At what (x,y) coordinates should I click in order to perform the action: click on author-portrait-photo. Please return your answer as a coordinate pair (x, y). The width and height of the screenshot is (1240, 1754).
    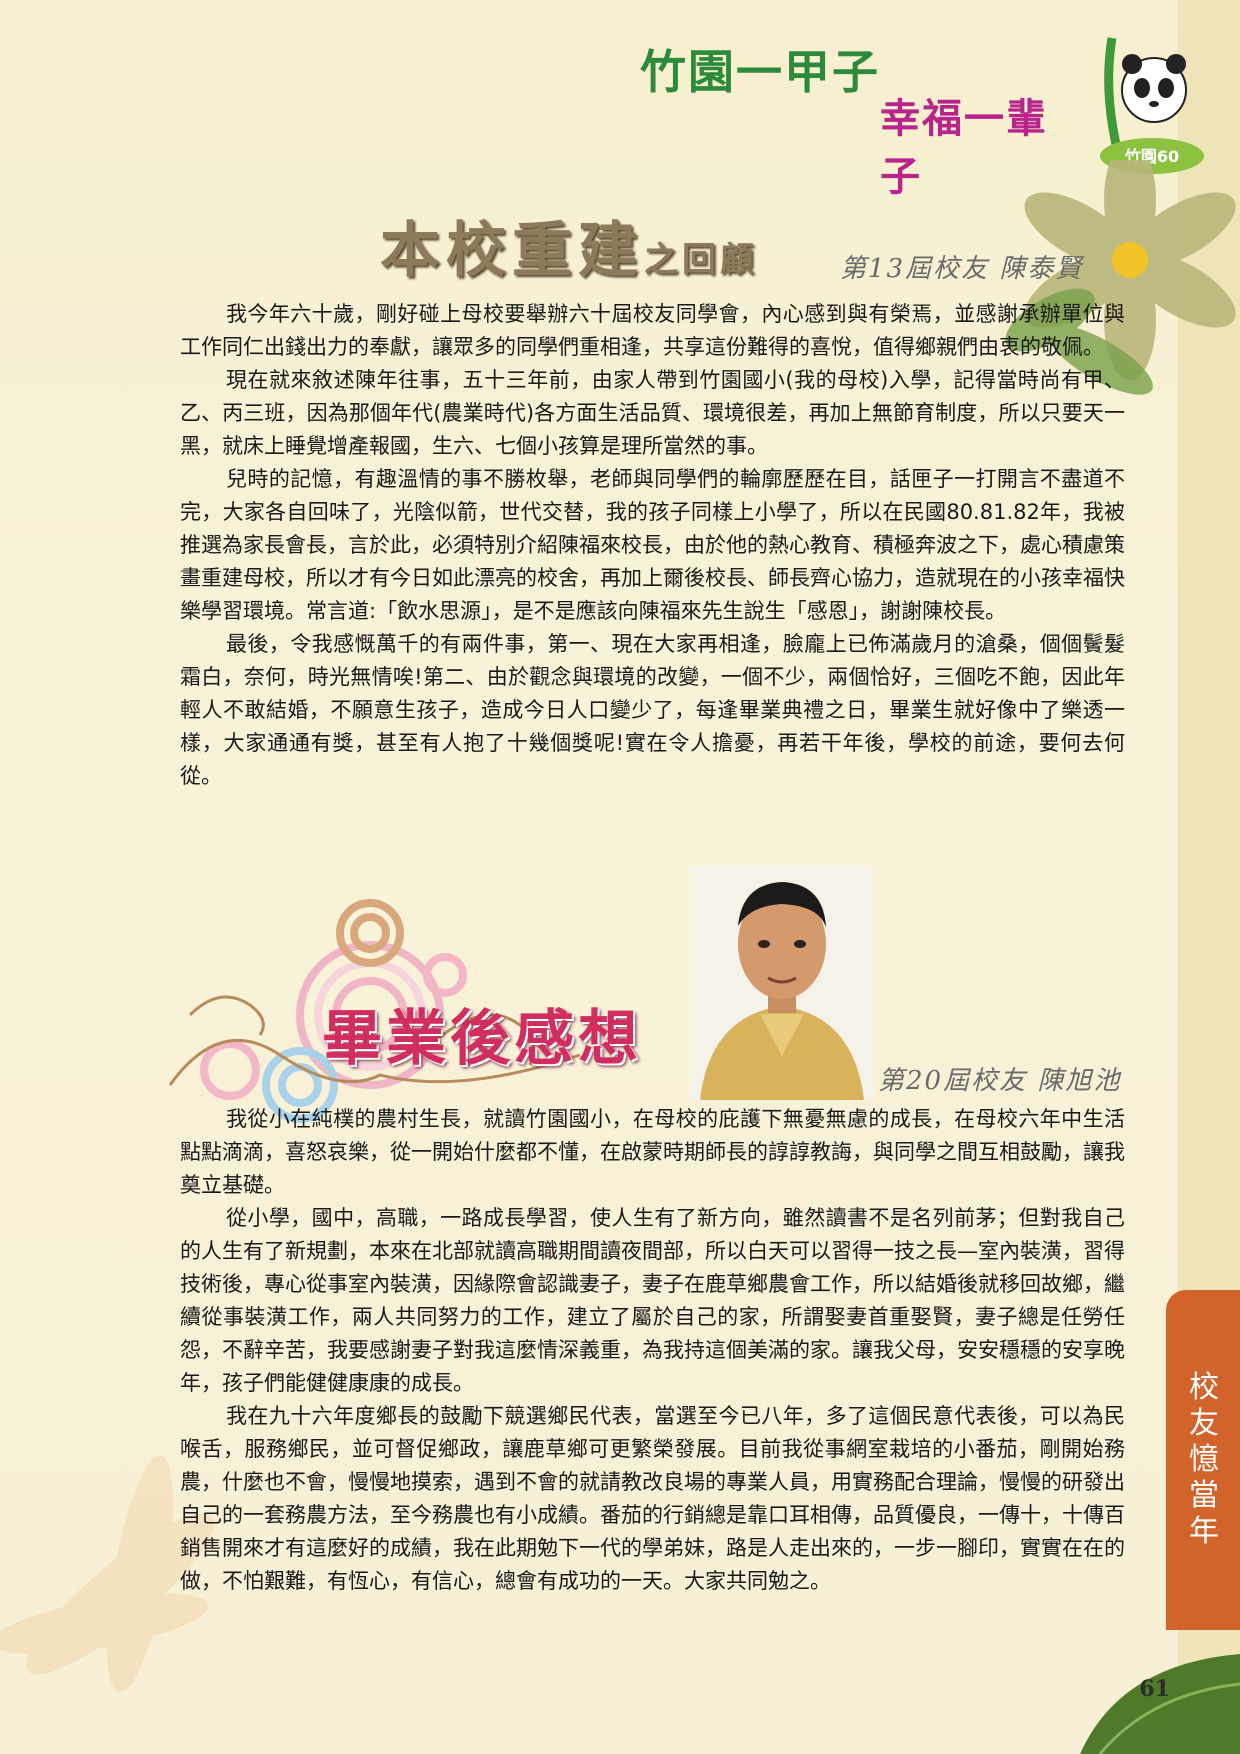
    Looking at the image, I should click on (782, 983).